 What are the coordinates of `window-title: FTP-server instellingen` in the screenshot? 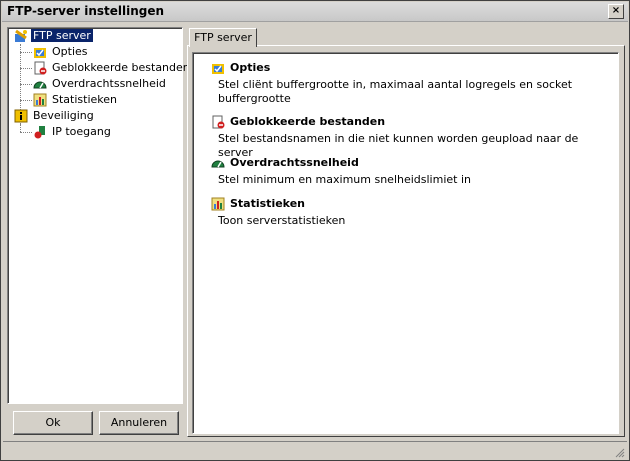 It's located at (86, 11).